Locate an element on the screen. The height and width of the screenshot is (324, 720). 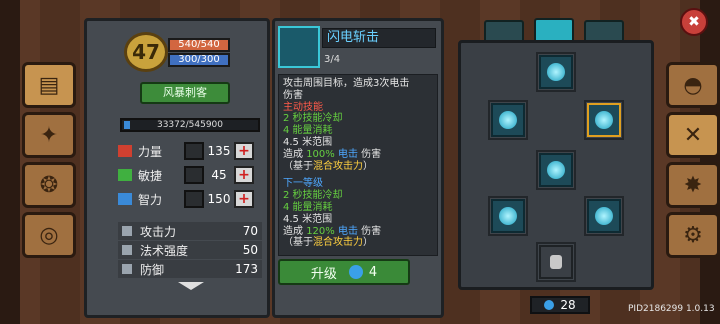
stat-label: 力量 is located at coordinates (150, 151).